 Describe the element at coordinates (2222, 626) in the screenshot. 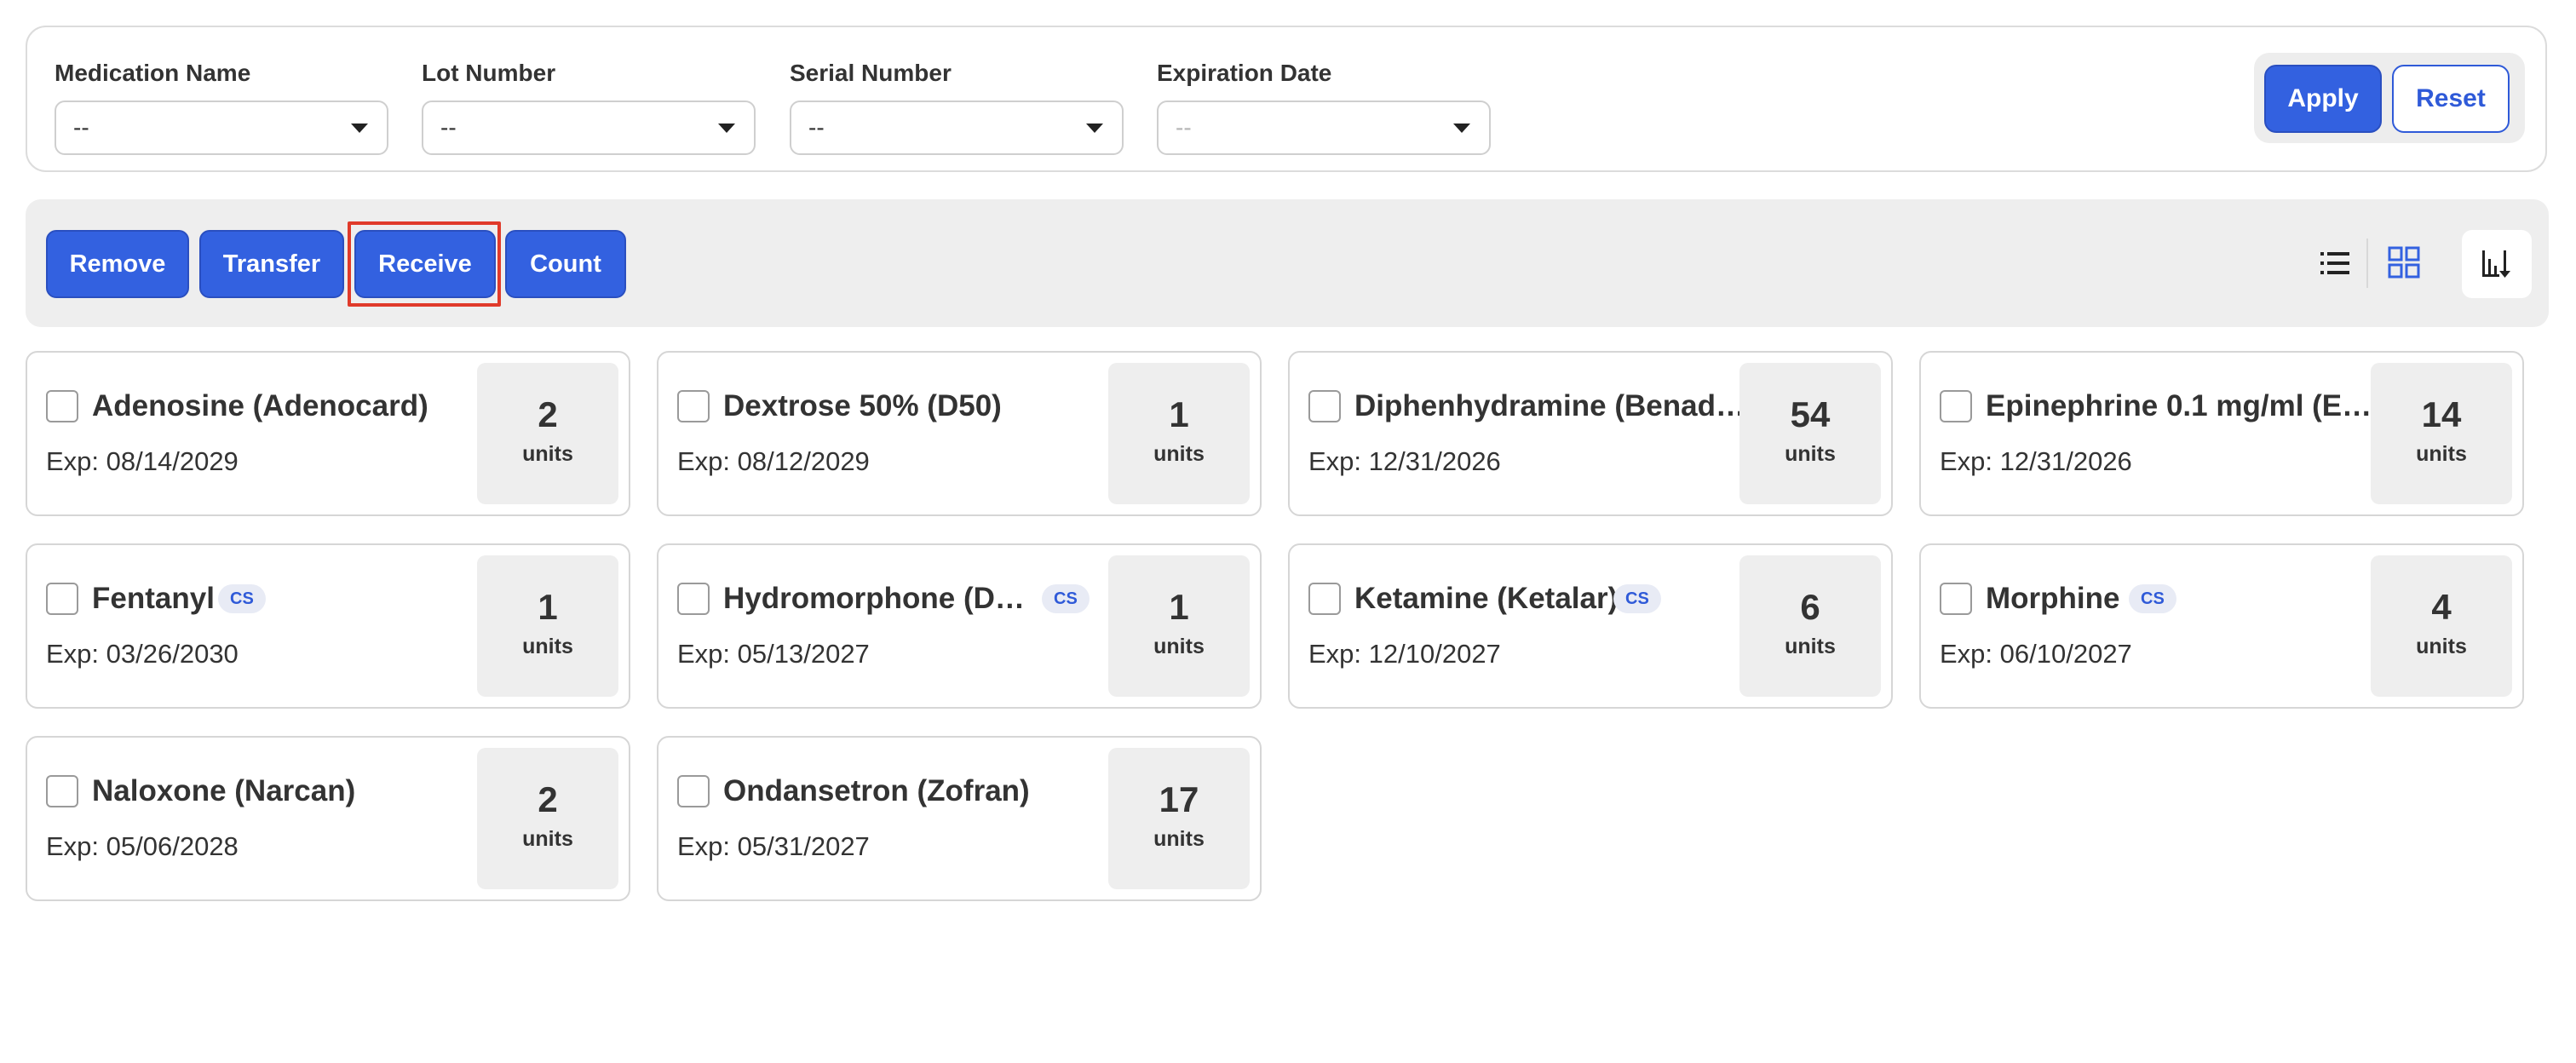

I see `medication-card: Morphine CS Exp: 06/10/2027 4 units` at that location.